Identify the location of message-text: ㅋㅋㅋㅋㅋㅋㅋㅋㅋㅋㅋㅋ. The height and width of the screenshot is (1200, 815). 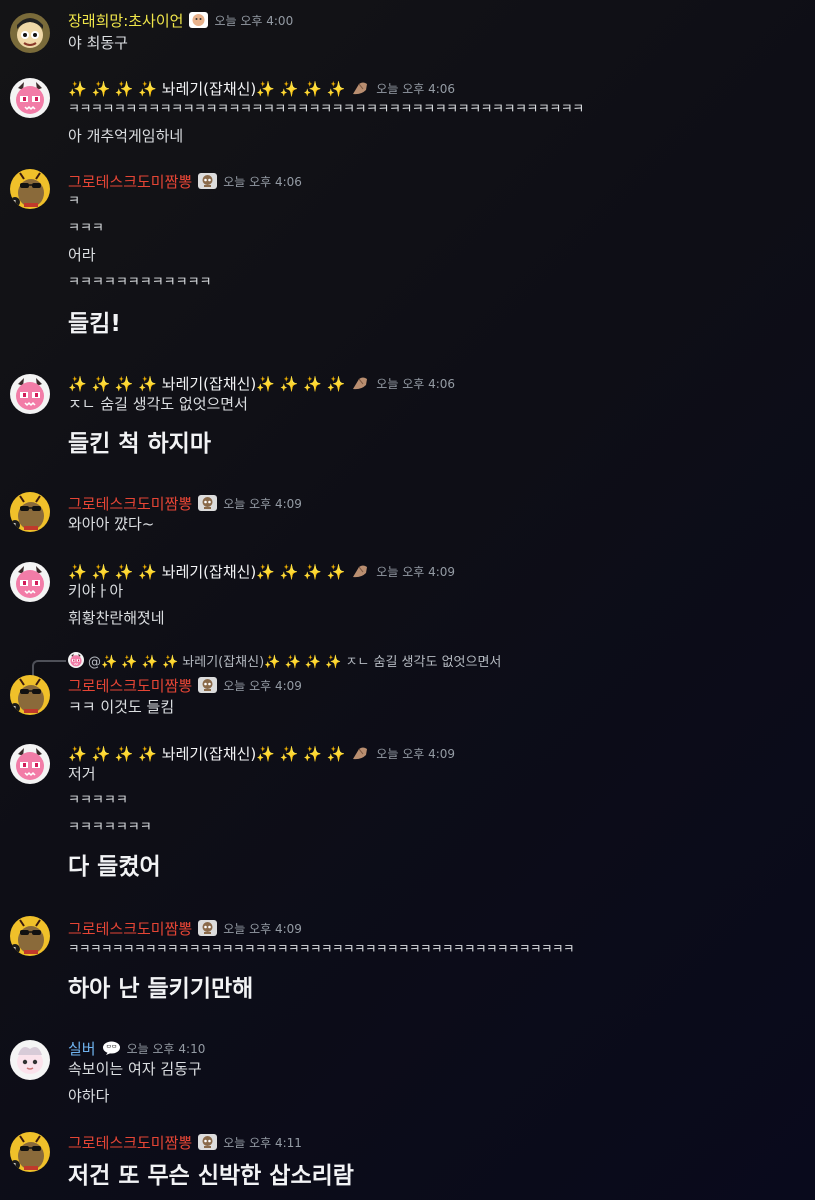
(140, 282).